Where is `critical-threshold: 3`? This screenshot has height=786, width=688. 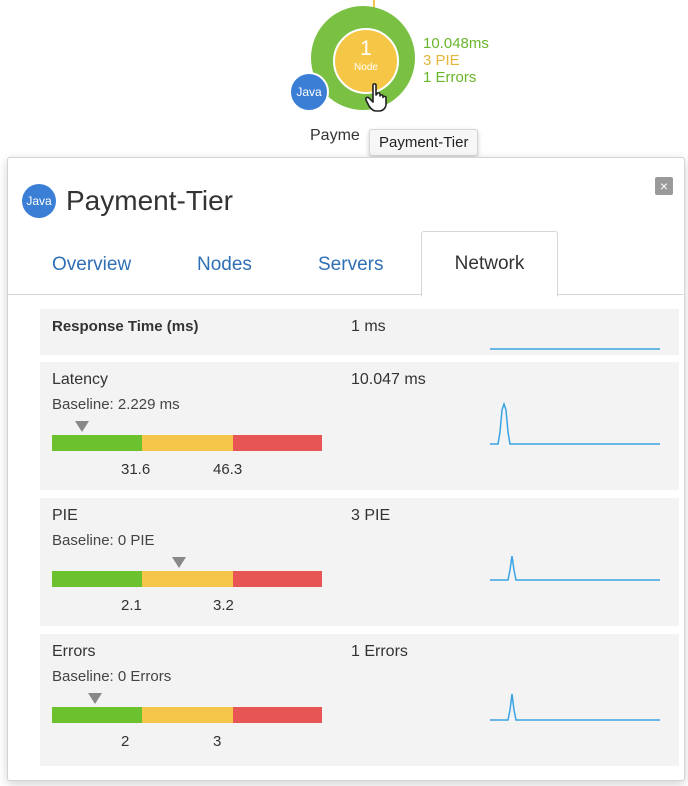
critical-threshold: 3 is located at coordinates (217, 741).